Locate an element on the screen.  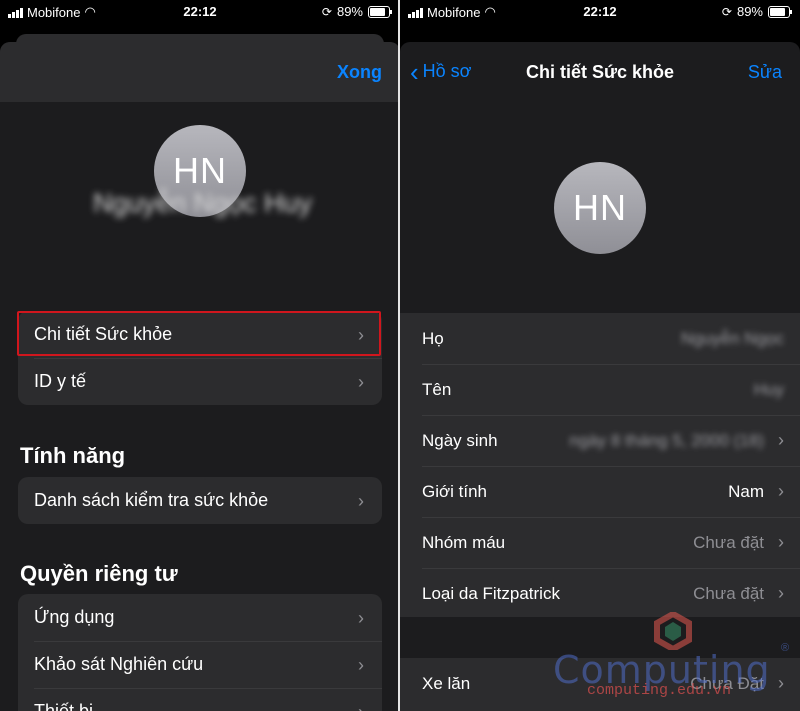
field-blood-type: Nhóm máu Chưa đặt › is located at coordinates (600, 542).